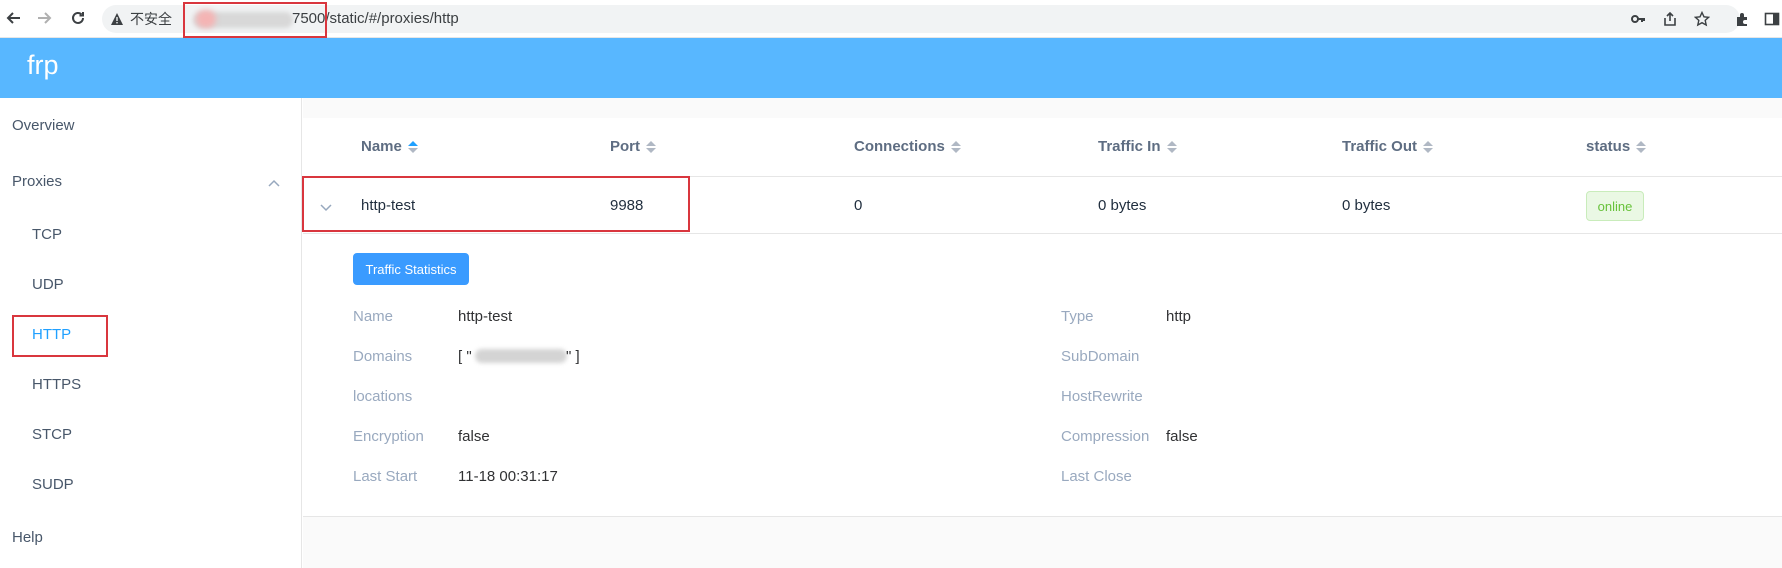 This screenshot has width=1782, height=568. What do you see at coordinates (1096, 476) in the screenshot?
I see `detail-label-last-close: Last Close` at bounding box center [1096, 476].